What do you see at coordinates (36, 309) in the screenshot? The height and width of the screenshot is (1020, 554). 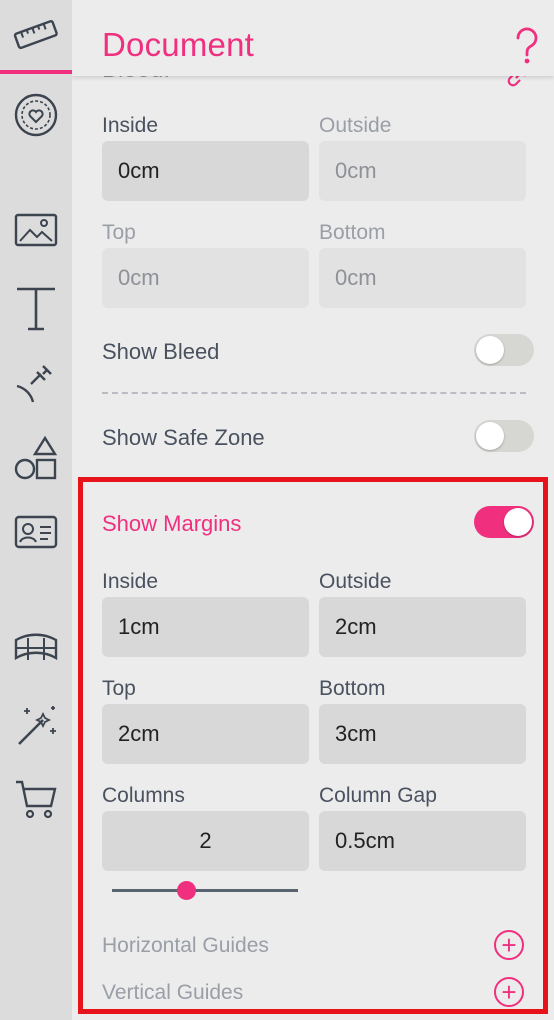 I see `text-icon` at bounding box center [36, 309].